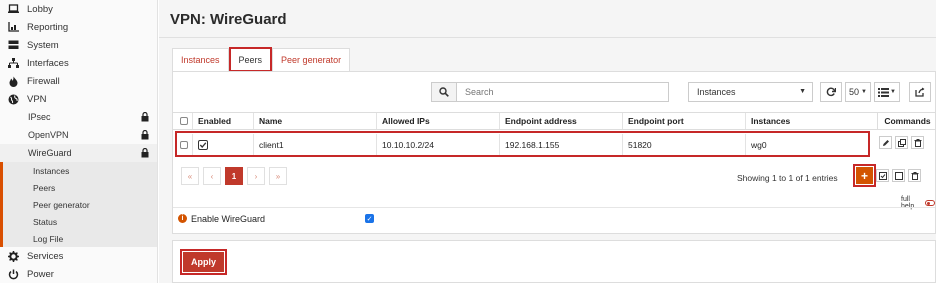 This screenshot has width=936, height=283. What do you see at coordinates (48, 238) in the screenshot?
I see `sidebar-item-label: Log File` at bounding box center [48, 238].